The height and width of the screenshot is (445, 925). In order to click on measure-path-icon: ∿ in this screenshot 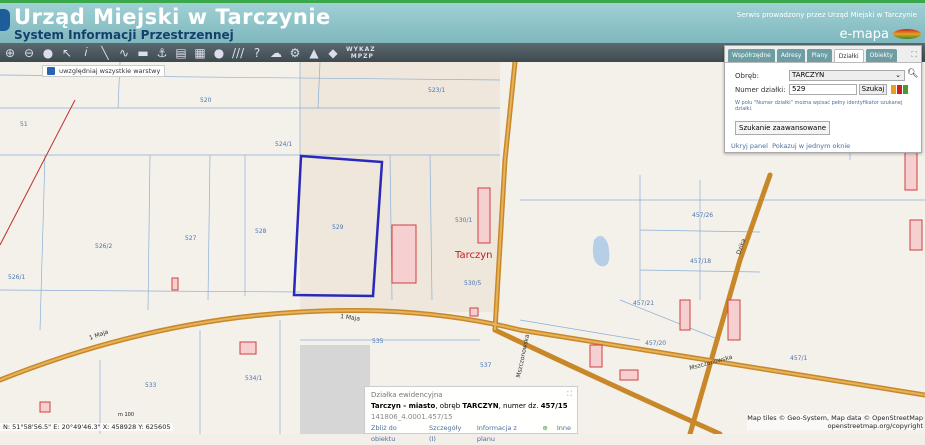, I will do `click(124, 53)`.